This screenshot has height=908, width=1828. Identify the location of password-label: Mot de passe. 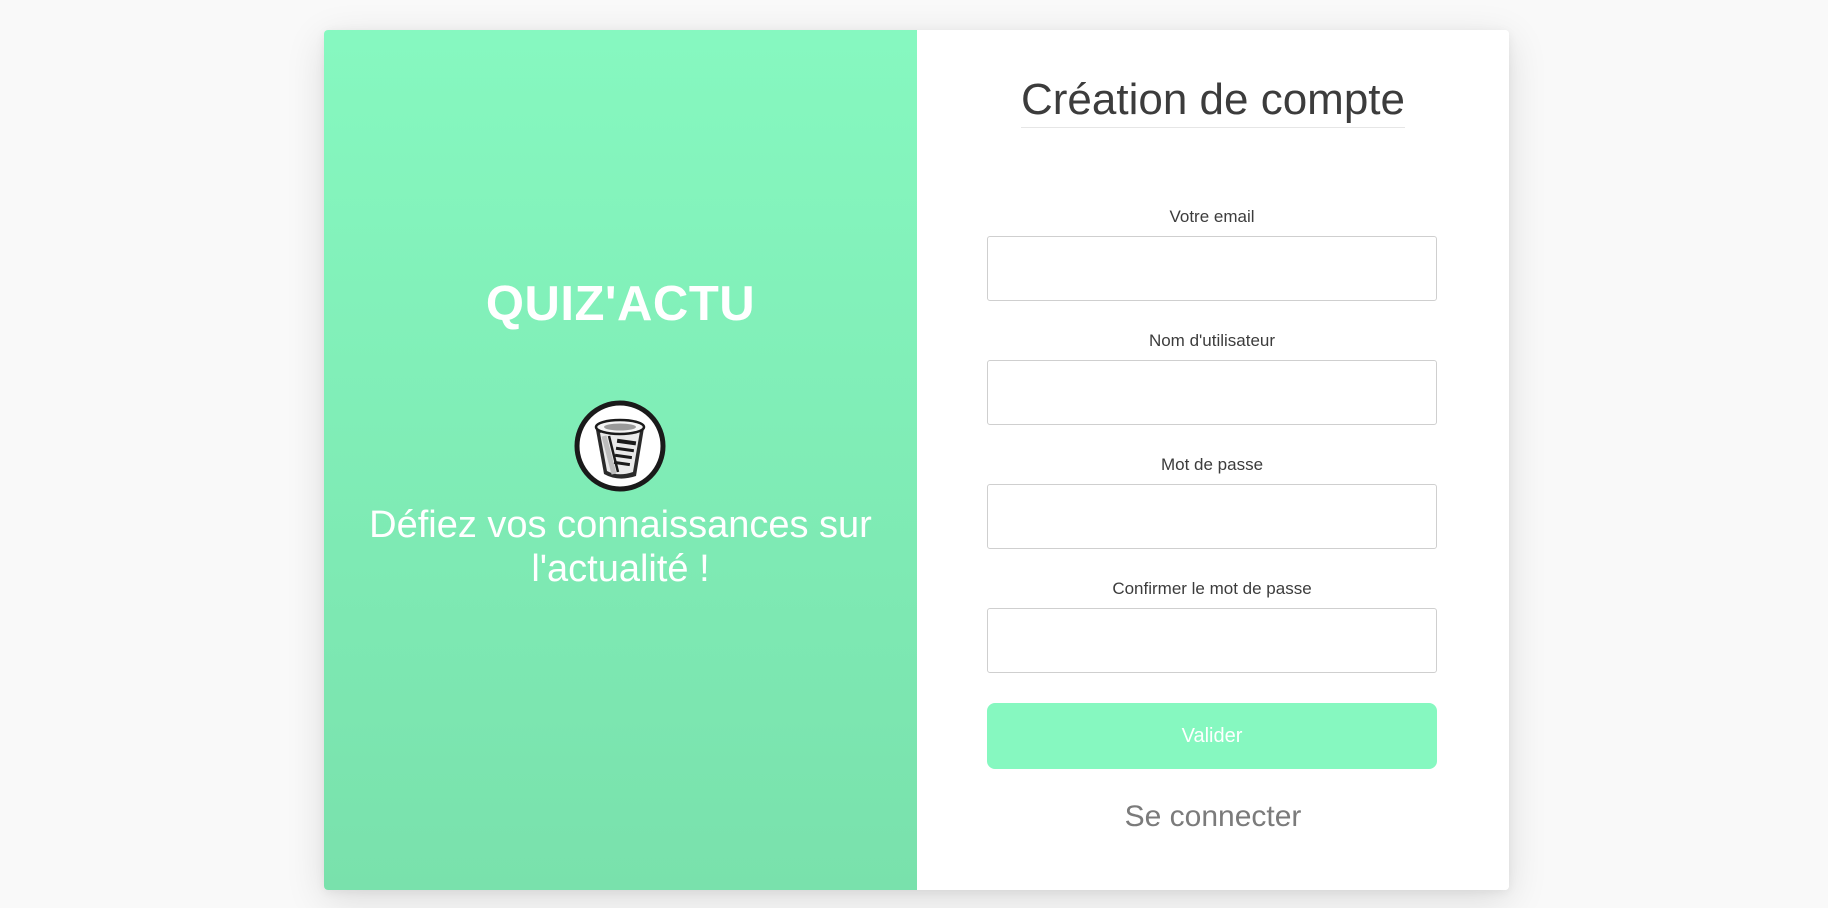
(1212, 464).